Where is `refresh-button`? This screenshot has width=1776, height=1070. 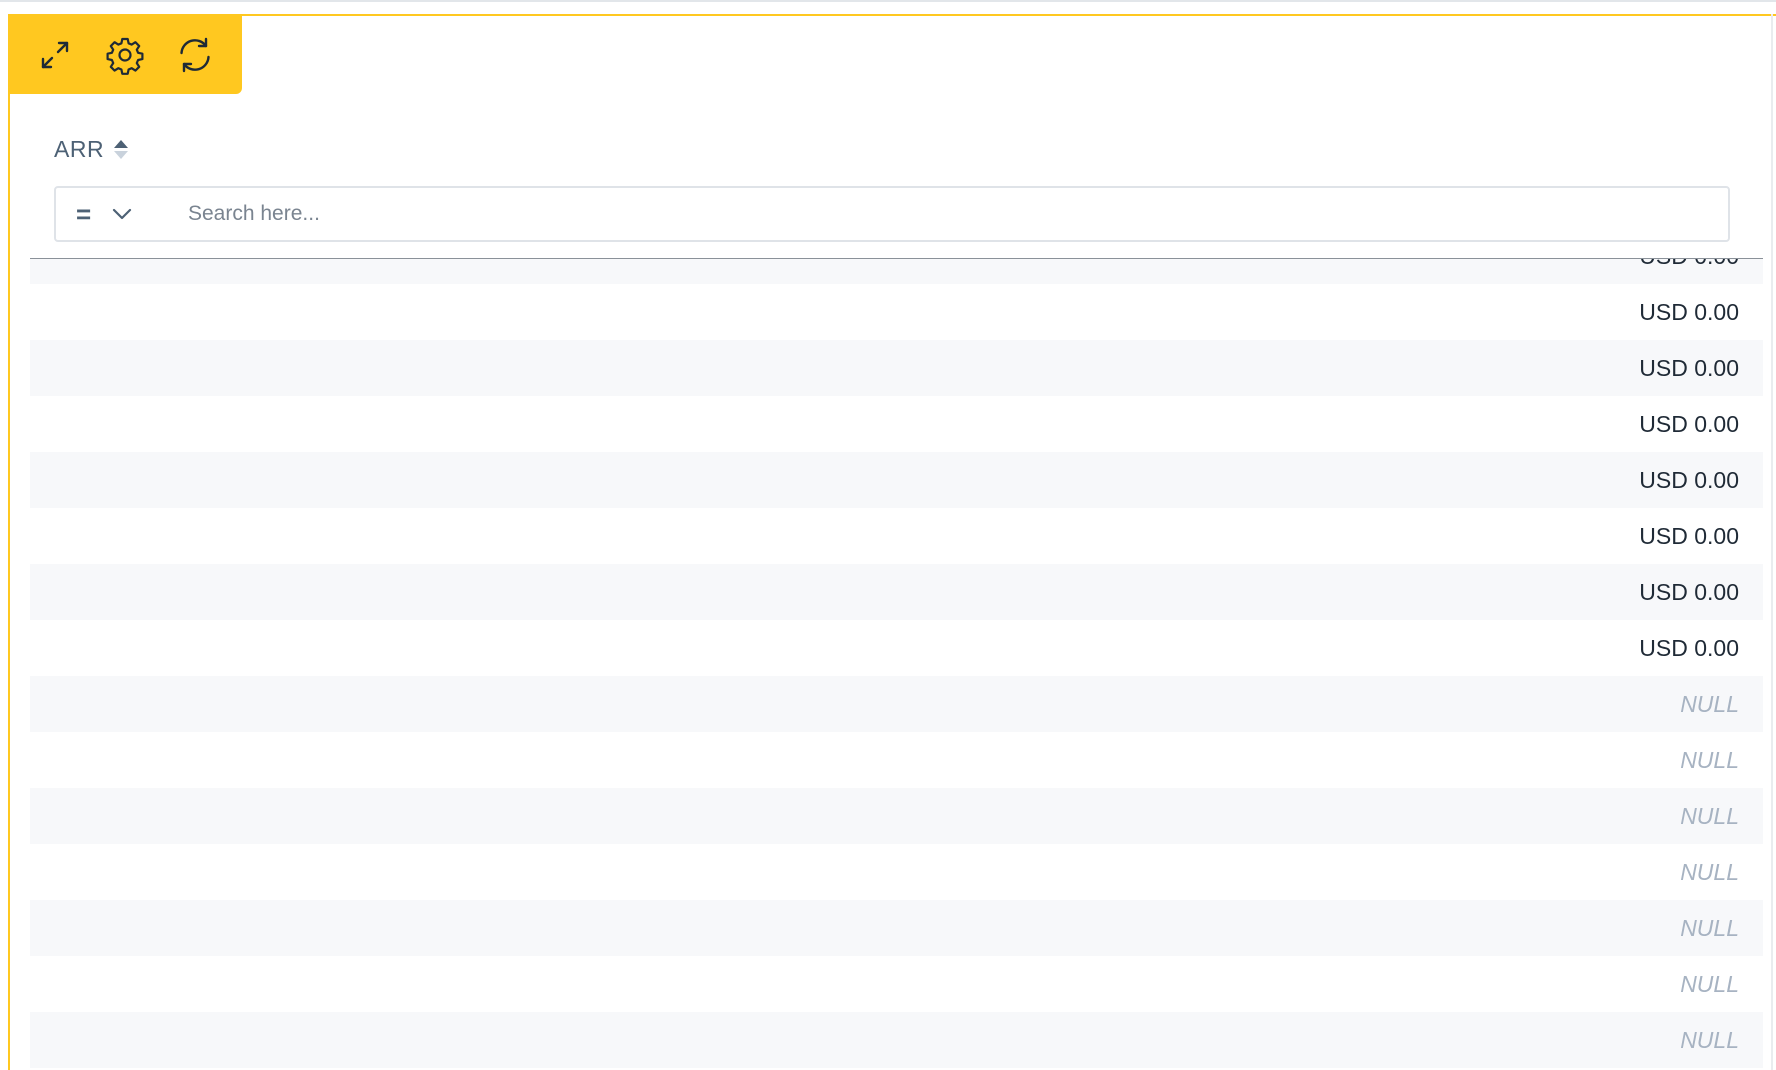
refresh-button is located at coordinates (195, 55).